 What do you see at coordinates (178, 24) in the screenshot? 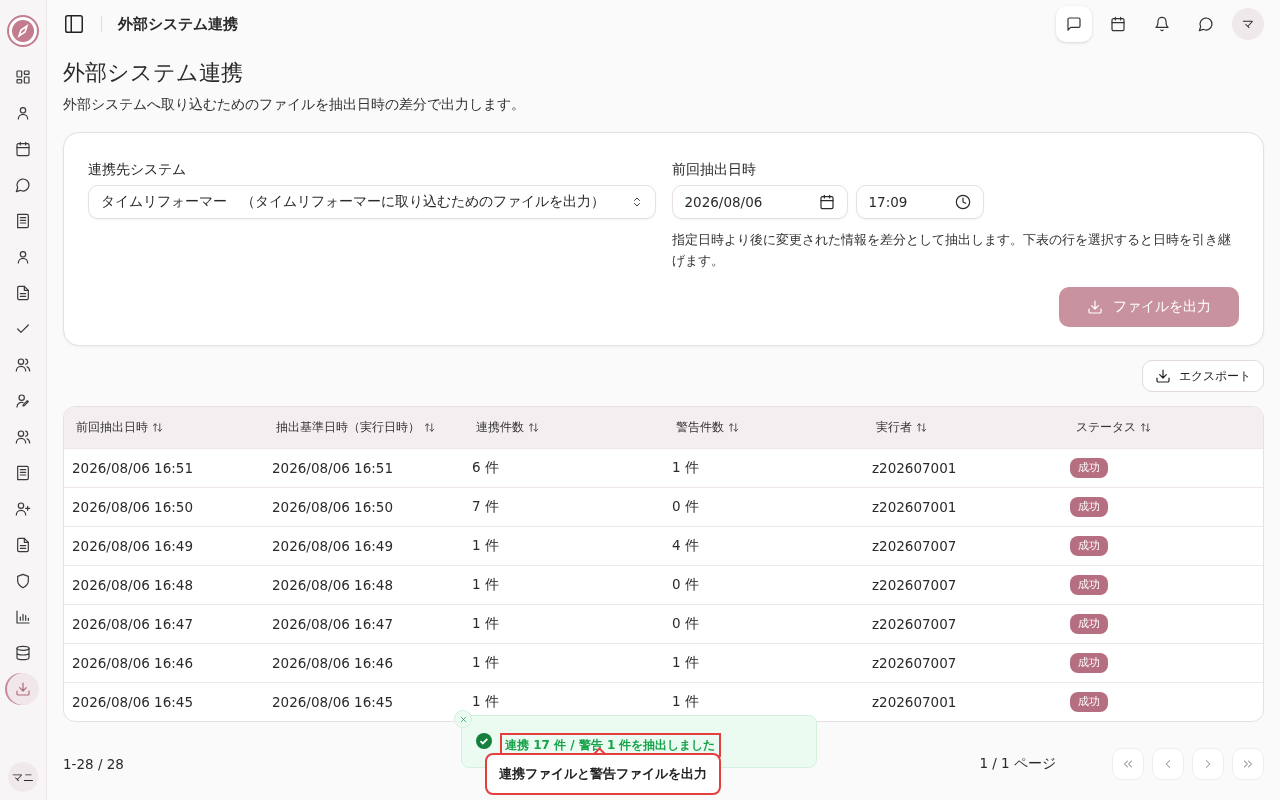
I see `page-header-title: 外部システム連携` at bounding box center [178, 24].